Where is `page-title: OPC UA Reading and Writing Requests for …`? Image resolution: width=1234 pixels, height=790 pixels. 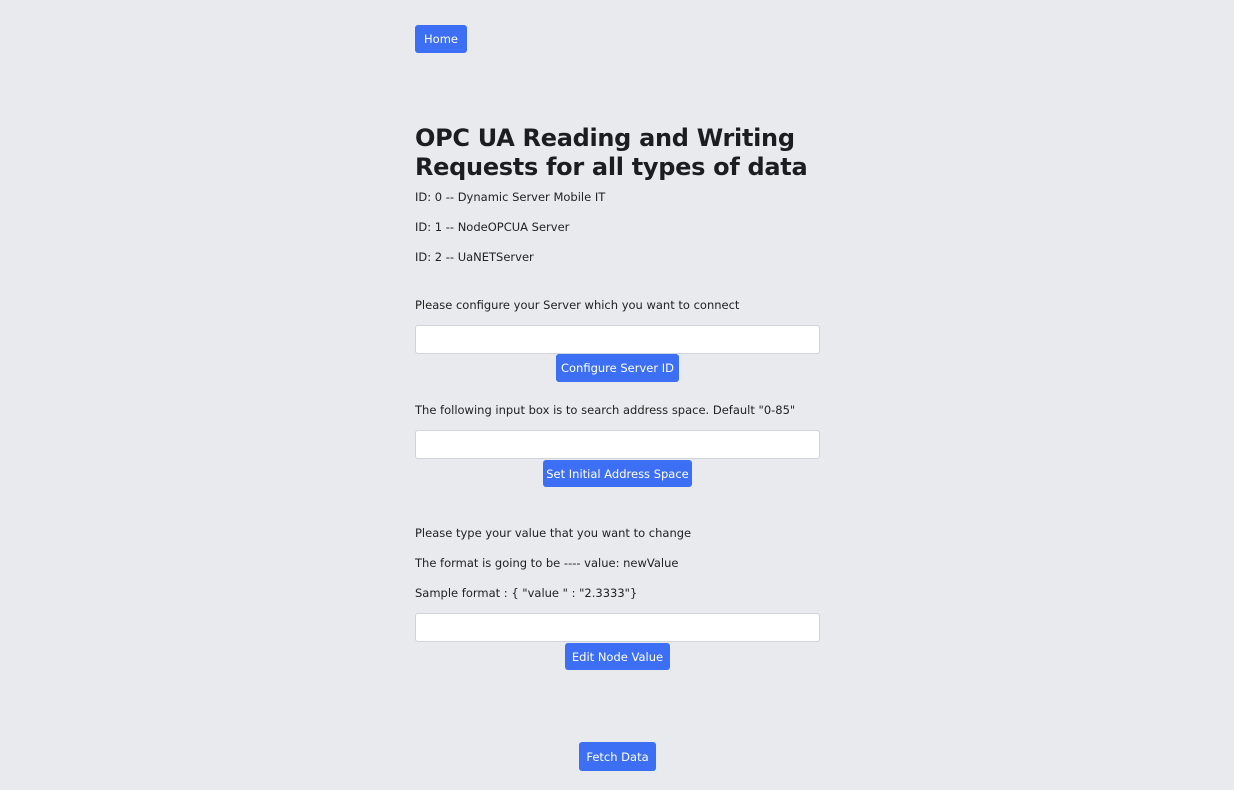 page-title: OPC UA Reading and Writing Requests for … is located at coordinates (611, 152).